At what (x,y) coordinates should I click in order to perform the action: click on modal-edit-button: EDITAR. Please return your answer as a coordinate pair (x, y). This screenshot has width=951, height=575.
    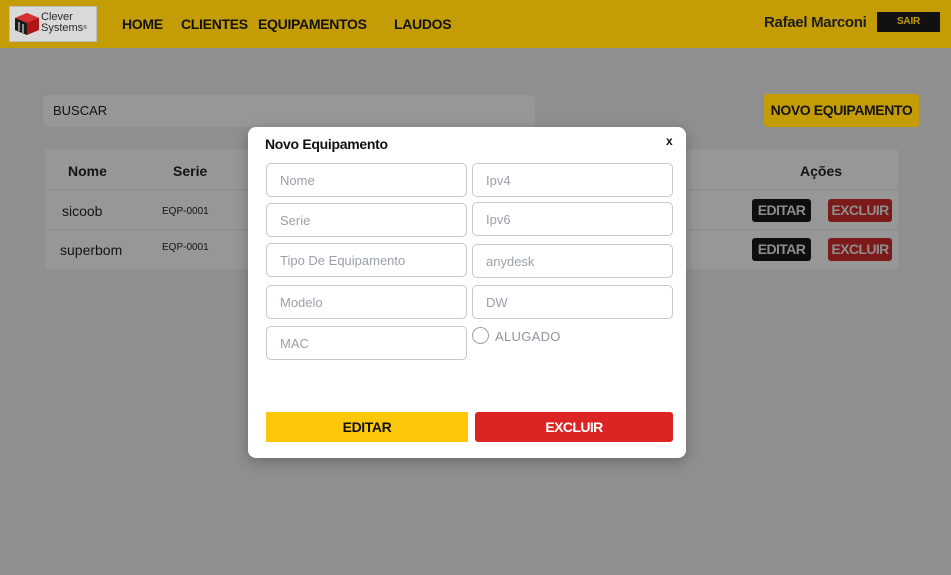
    Looking at the image, I should click on (367, 427).